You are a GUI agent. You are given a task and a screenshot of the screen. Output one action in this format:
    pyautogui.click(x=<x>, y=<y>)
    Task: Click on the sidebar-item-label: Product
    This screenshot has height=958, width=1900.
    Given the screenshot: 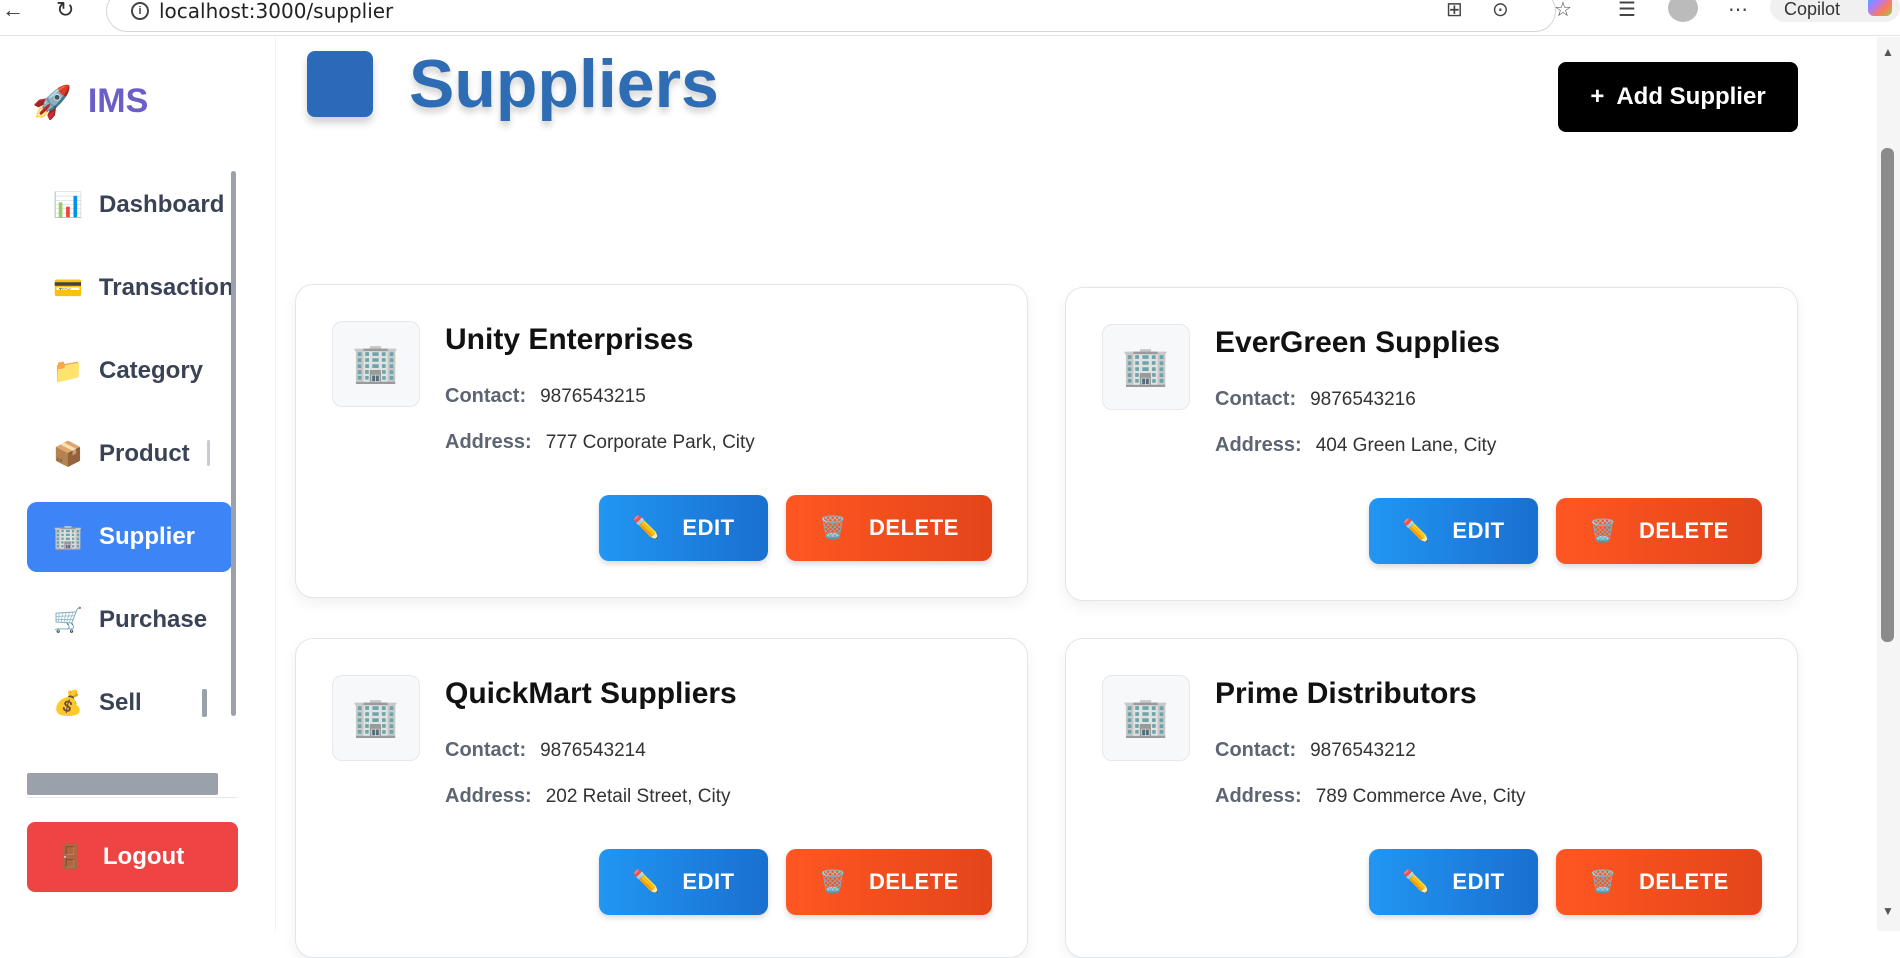 What is the action you would take?
    pyautogui.click(x=144, y=453)
    